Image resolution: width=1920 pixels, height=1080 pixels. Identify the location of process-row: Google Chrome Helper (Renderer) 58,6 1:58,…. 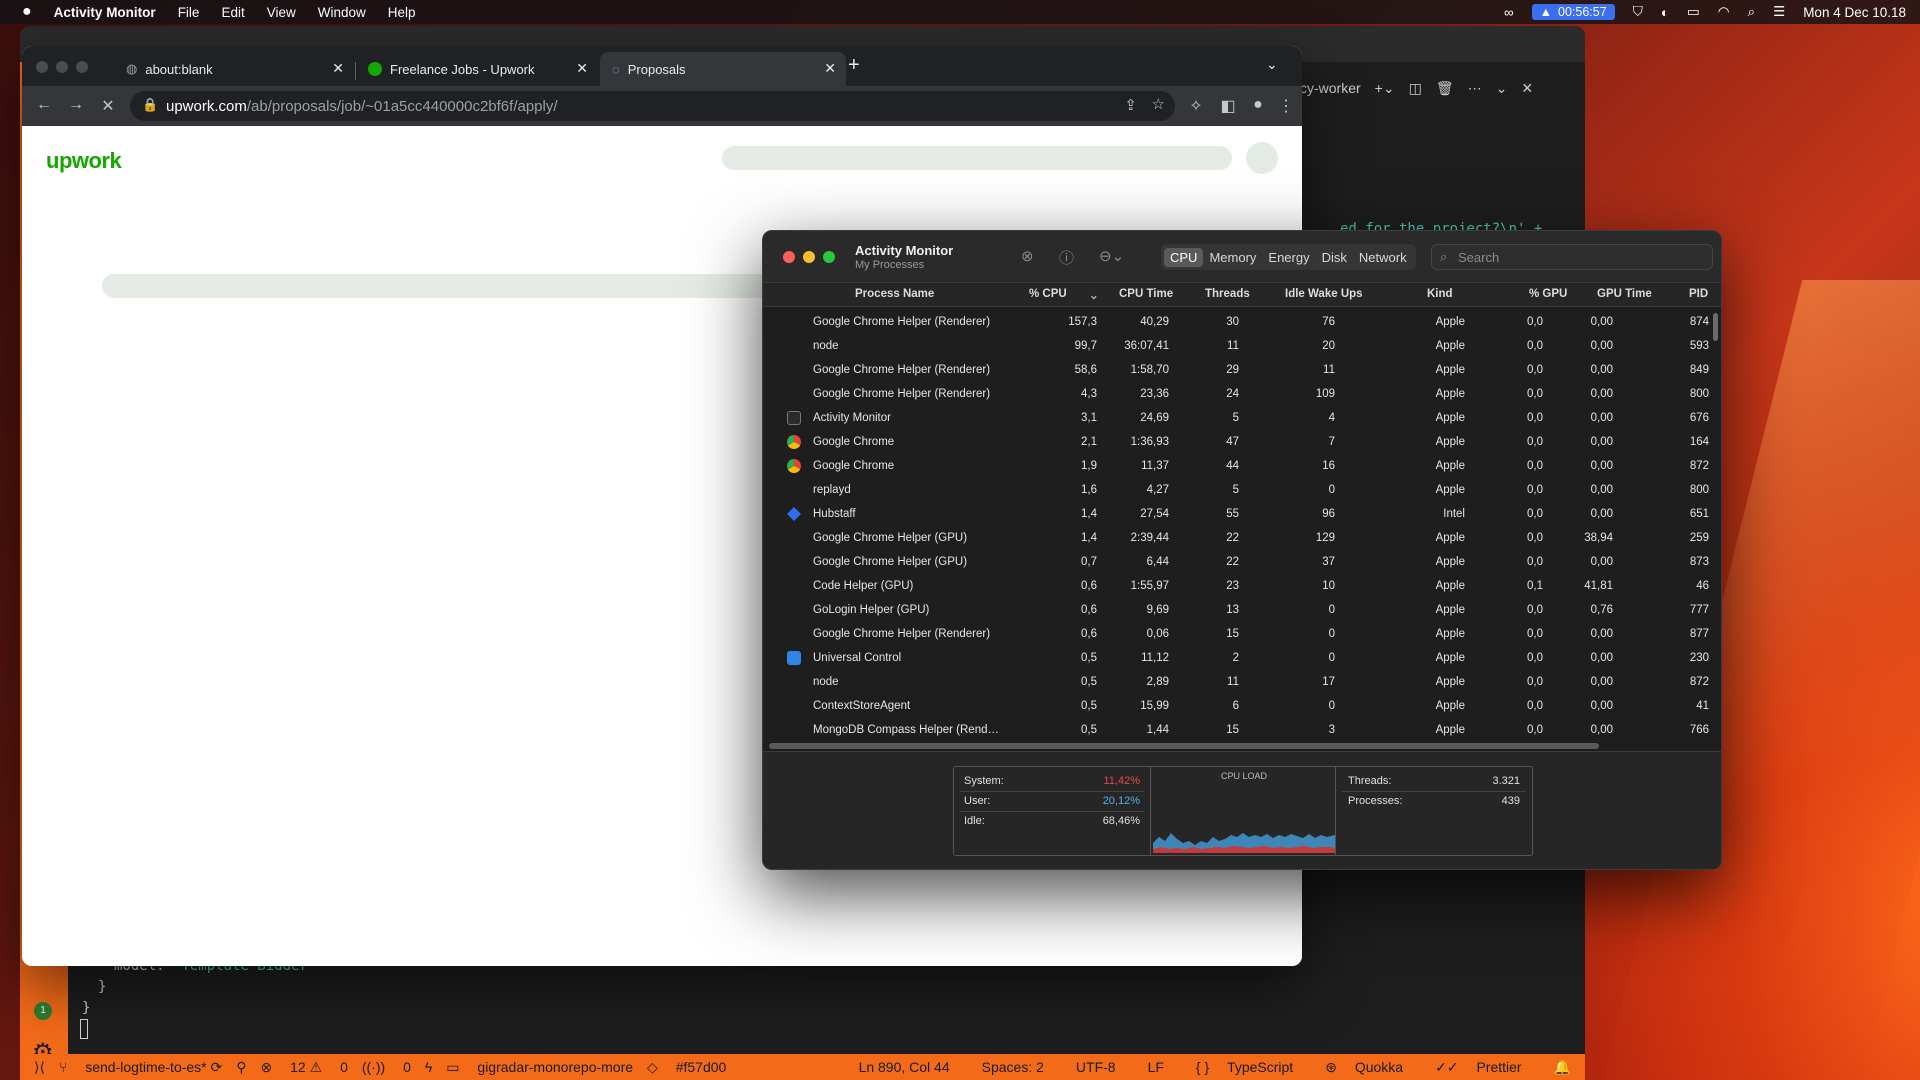
(1236, 371).